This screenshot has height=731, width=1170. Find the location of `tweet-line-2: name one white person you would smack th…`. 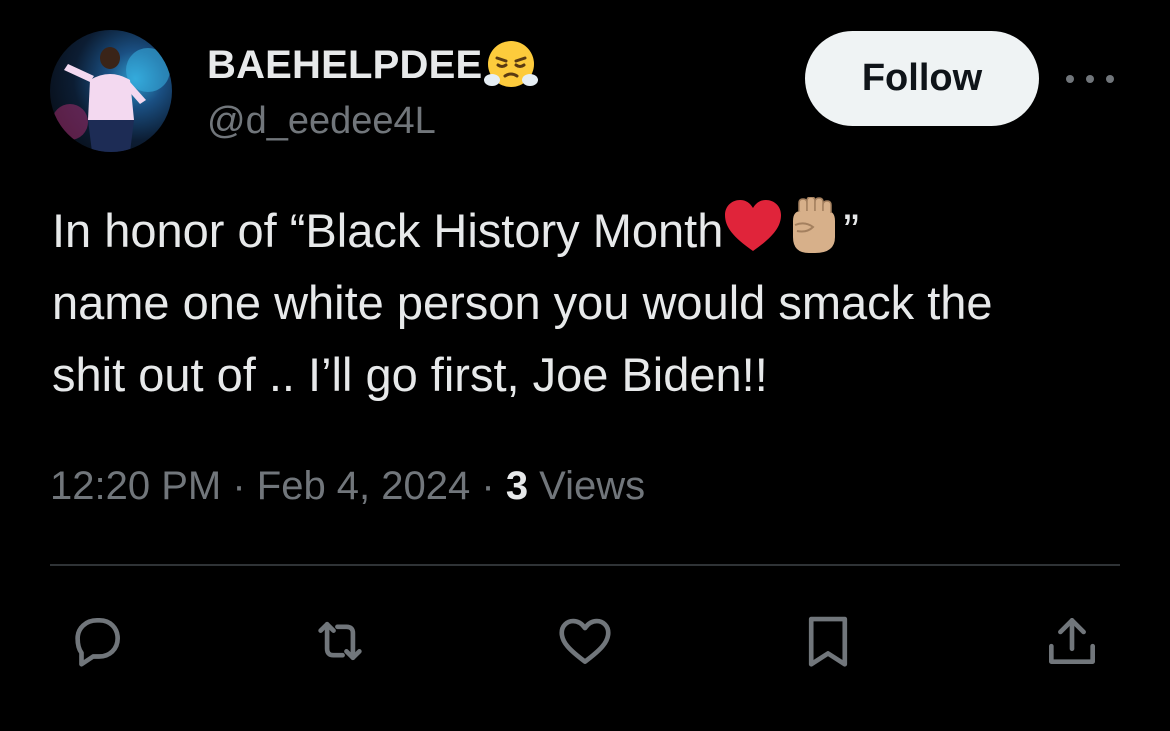

tweet-line-2: name one white person you would smack th… is located at coordinates (522, 302).